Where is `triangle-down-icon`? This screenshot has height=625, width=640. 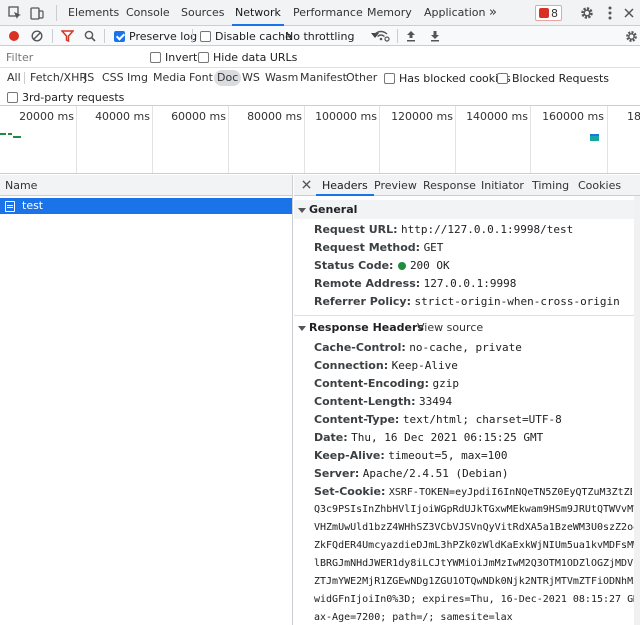 triangle-down-icon is located at coordinates (302, 328).